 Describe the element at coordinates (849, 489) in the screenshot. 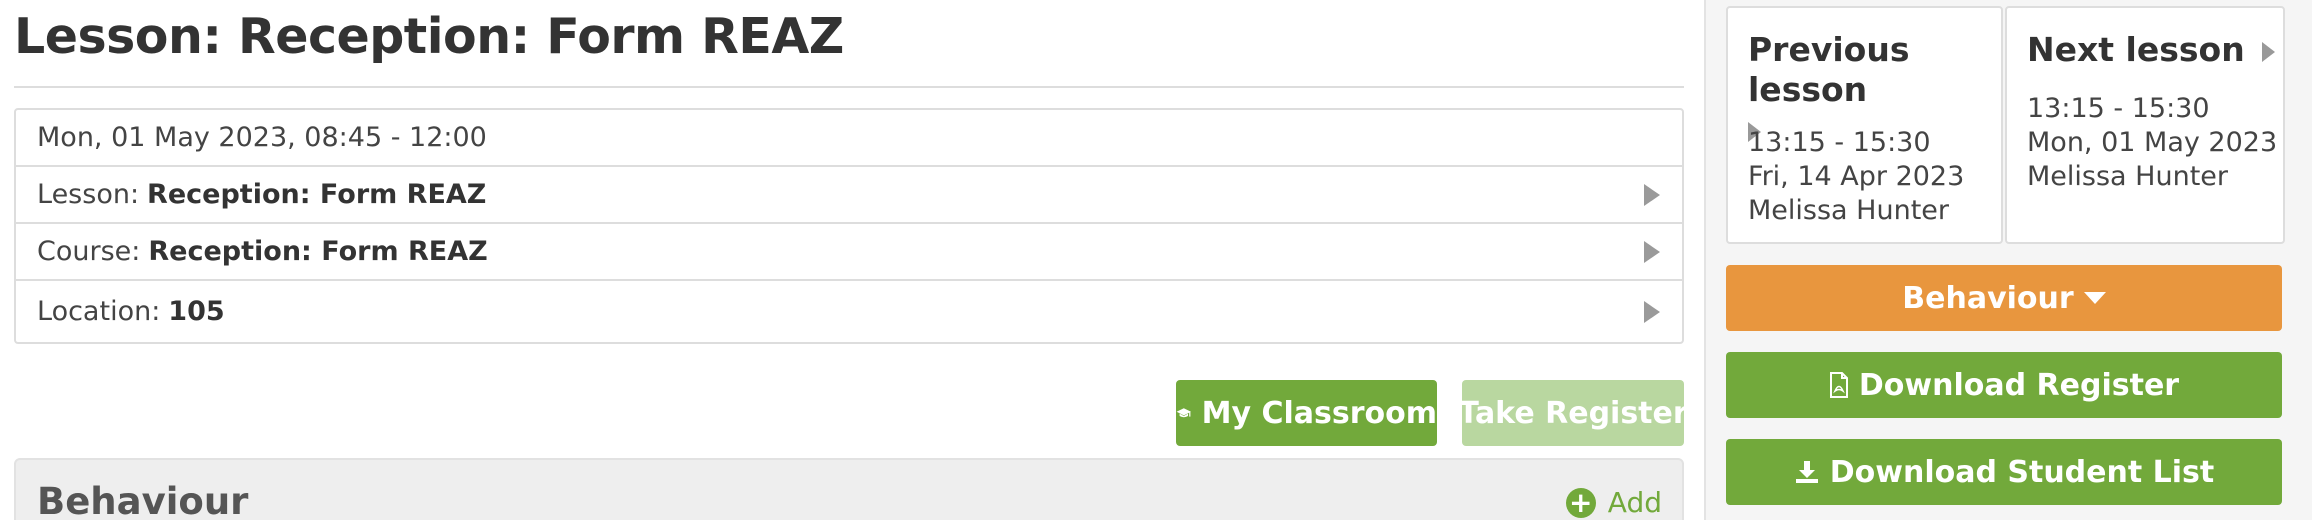

I see `behaviour-panel: Behaviour + Add` at that location.